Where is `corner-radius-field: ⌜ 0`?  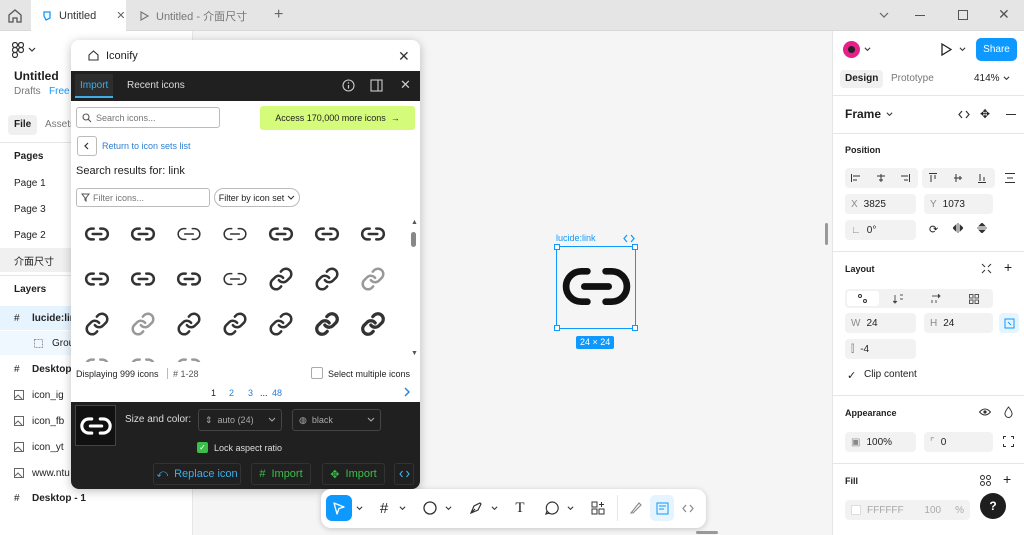
corner-radius-field: ⌜ 0 is located at coordinates (958, 442).